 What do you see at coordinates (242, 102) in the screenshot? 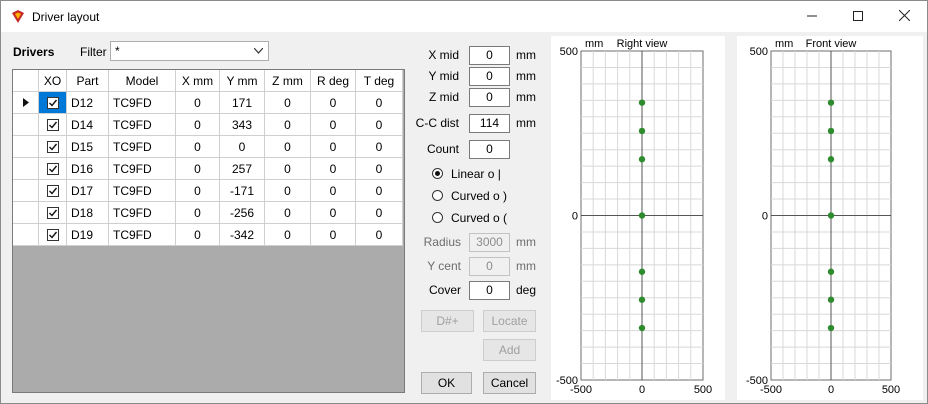
I see `cell-y: 171` at bounding box center [242, 102].